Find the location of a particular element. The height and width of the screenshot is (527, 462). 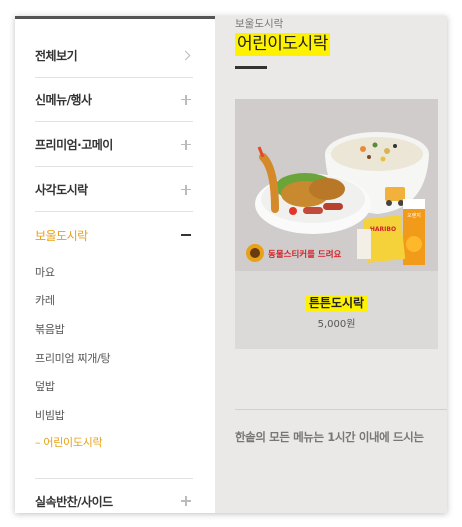

sub-item-curry: 카레 is located at coordinates (45, 300).